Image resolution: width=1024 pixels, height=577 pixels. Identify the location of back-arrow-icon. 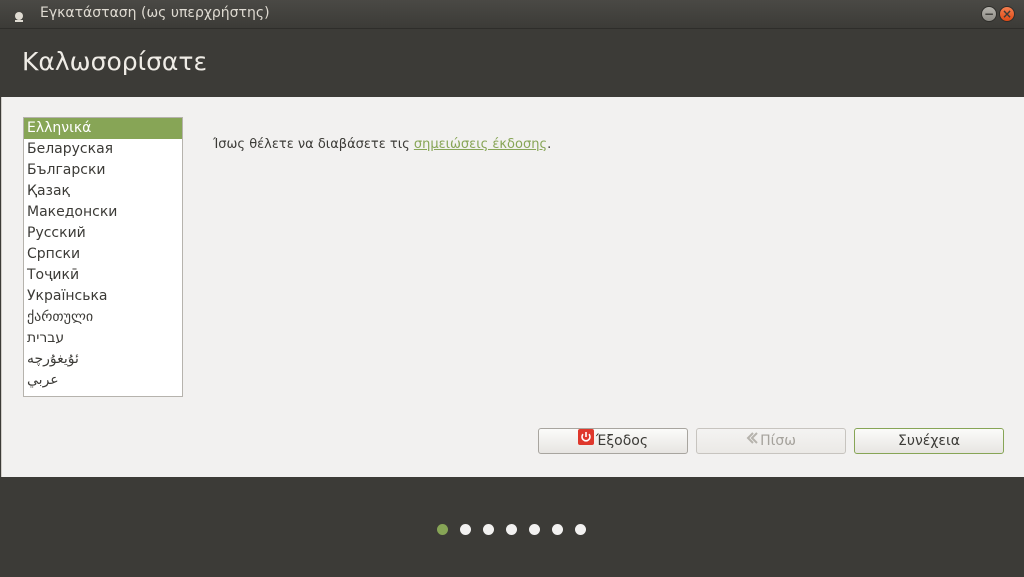
(752, 441).